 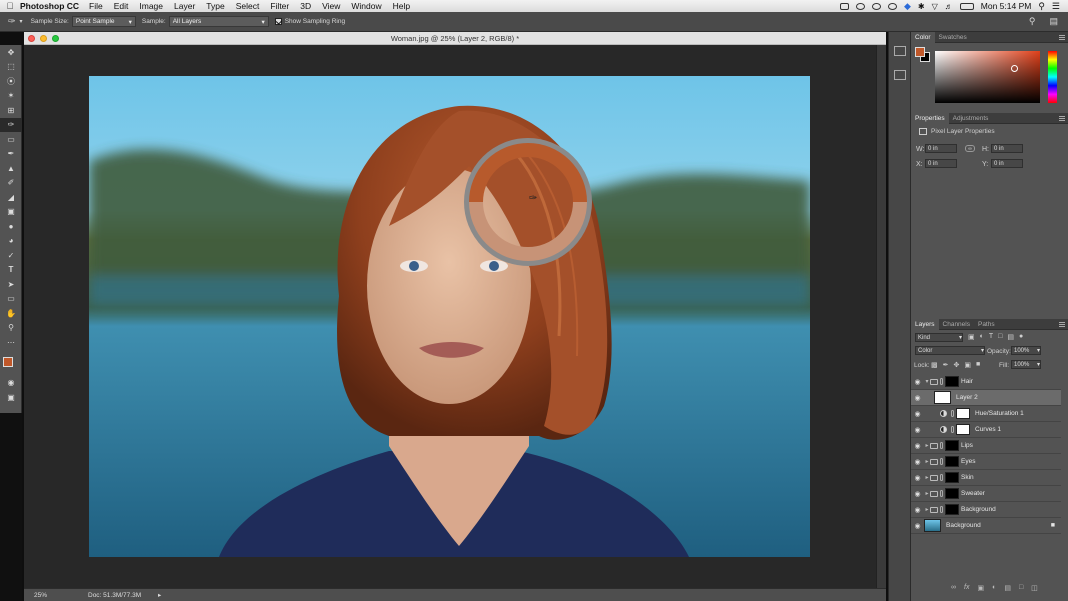 I want to click on menu-type: Type, so click(x=215, y=6).